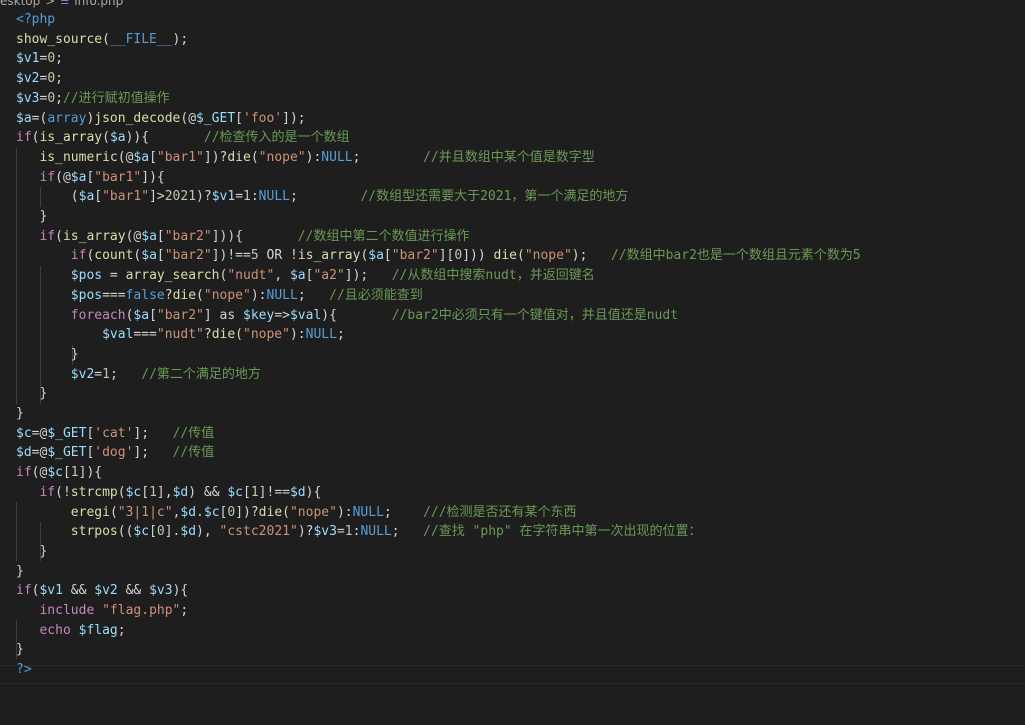 The image size is (1025, 725). I want to click on code-line: <?php, so click(35, 20).